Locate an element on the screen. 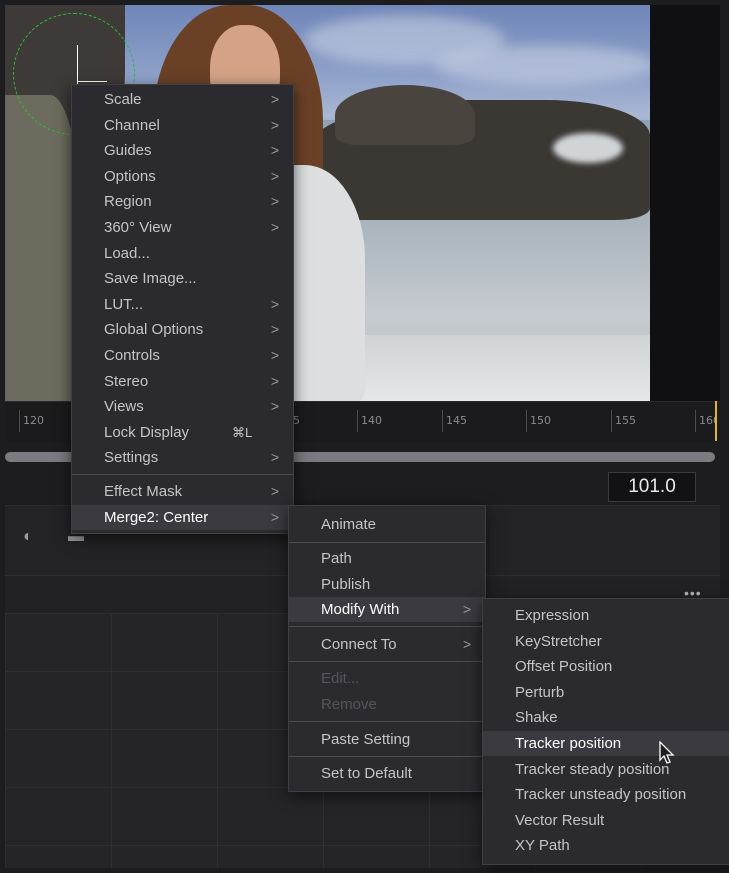 The image size is (729, 873). mouse-pointer-icon is located at coordinates (667, 752).